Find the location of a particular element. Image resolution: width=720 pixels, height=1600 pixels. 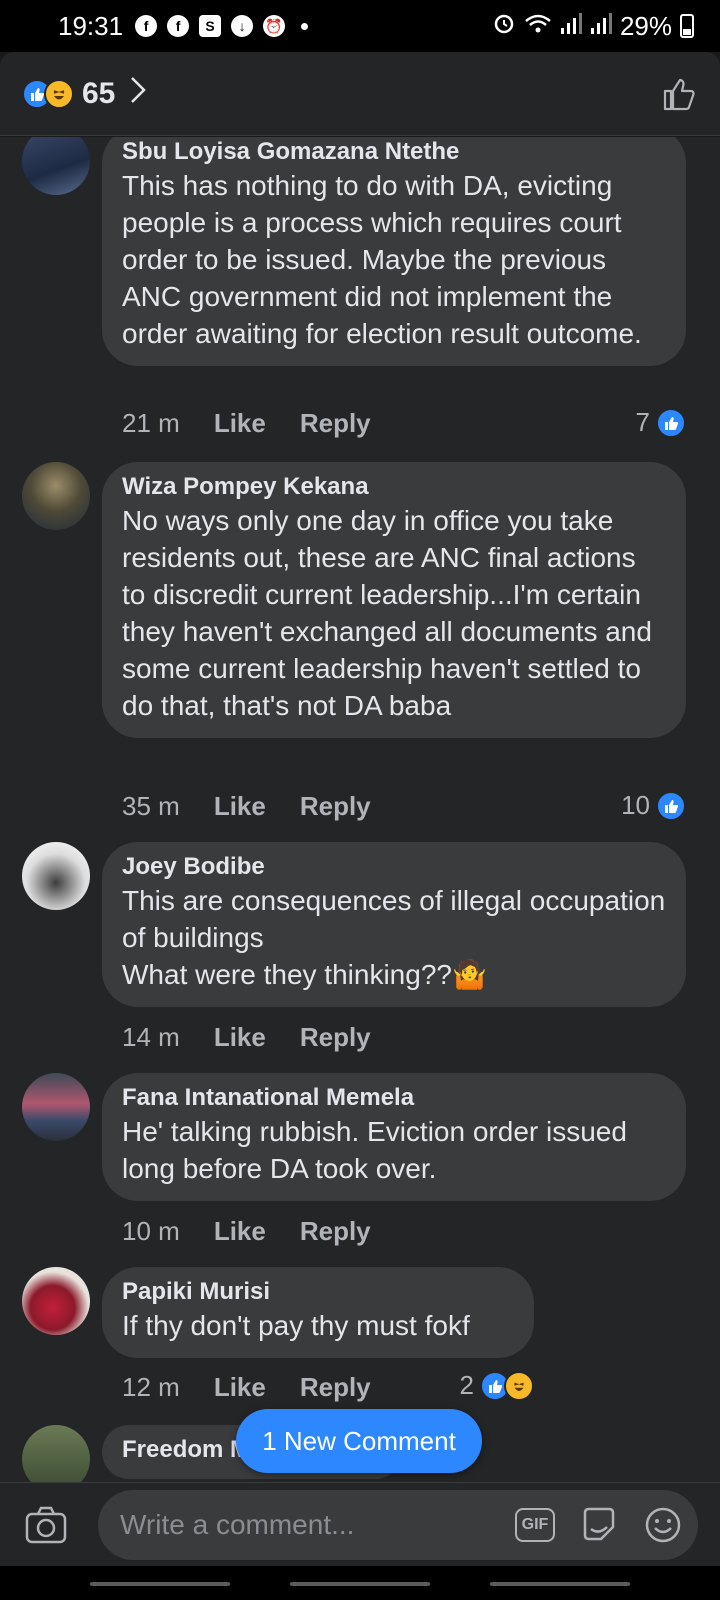

comment-author: Joey Bodibe is located at coordinates (394, 867).